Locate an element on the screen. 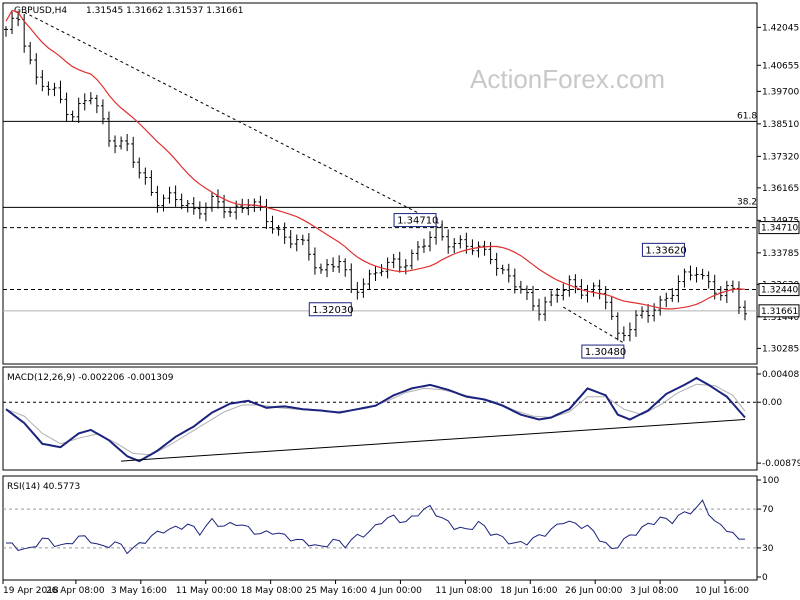 This screenshot has width=800, height=600. x-tick-label: 4 Jun 00:00 is located at coordinates (396, 591).